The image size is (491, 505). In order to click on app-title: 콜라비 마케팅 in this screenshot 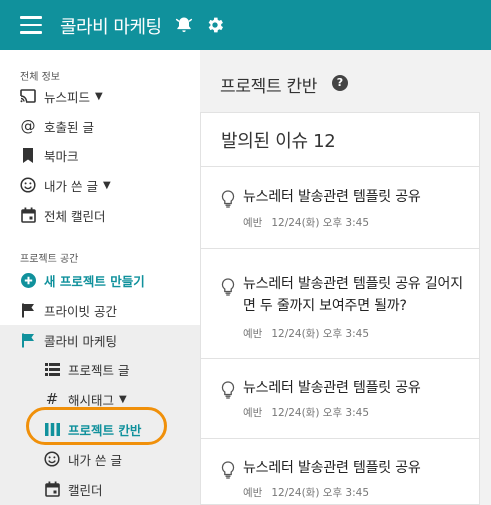, I will do `click(111, 27)`.